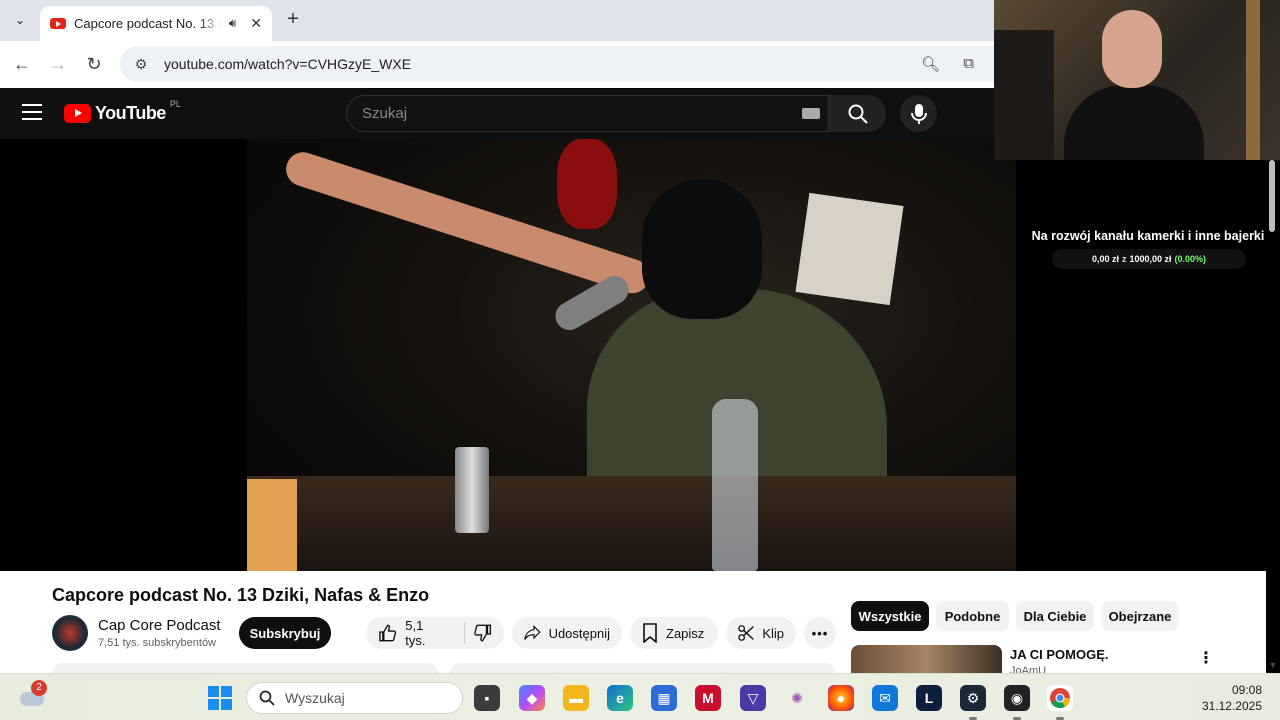 The image size is (1280, 720). Describe the element at coordinates (890, 616) in the screenshot. I see `chip-all: Wszystkie` at that location.